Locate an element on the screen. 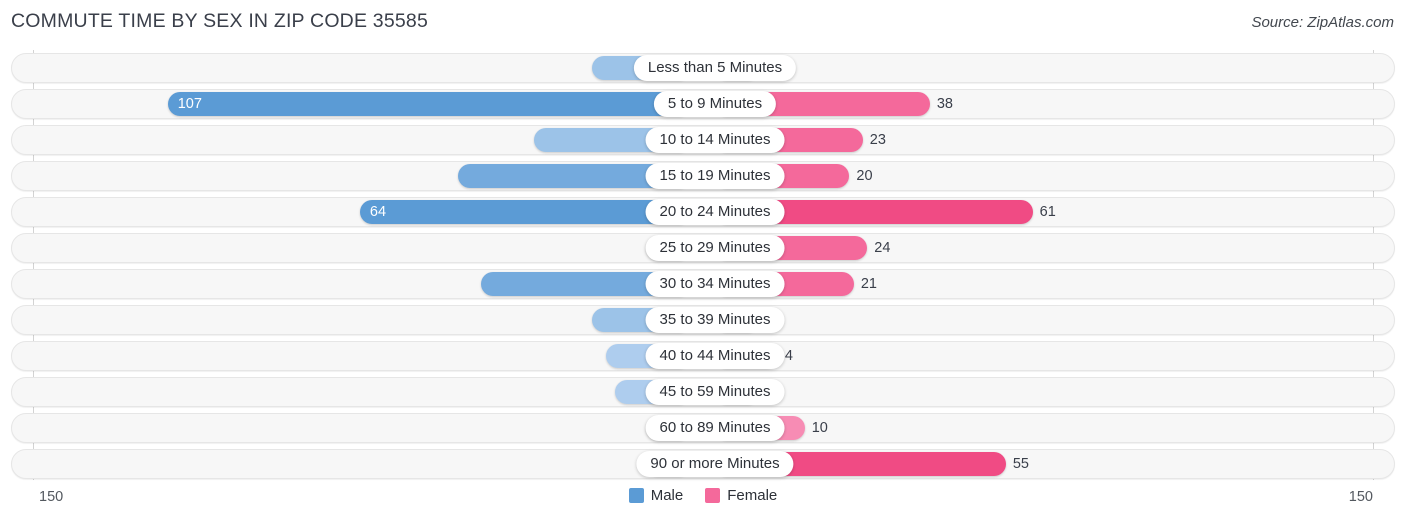 This screenshot has width=1406, height=523. chart-row: 12035 to 39 Minutes is located at coordinates (703, 320).